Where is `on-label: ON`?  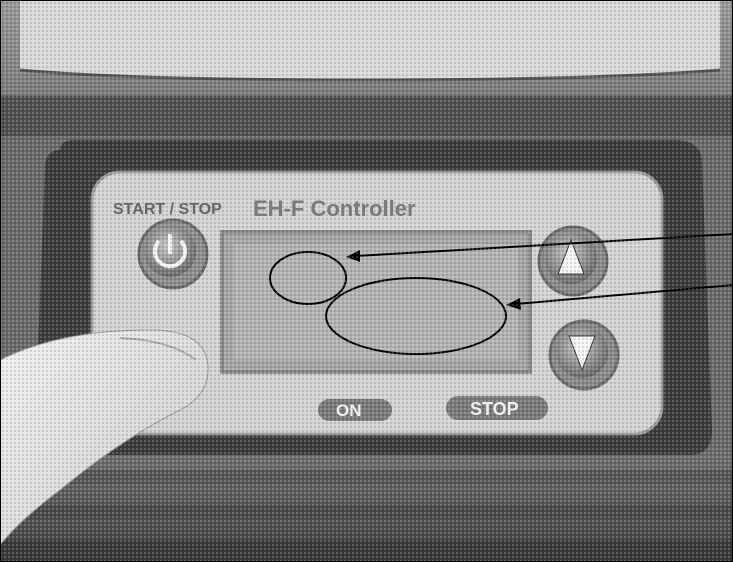 on-label: ON is located at coordinates (349, 410).